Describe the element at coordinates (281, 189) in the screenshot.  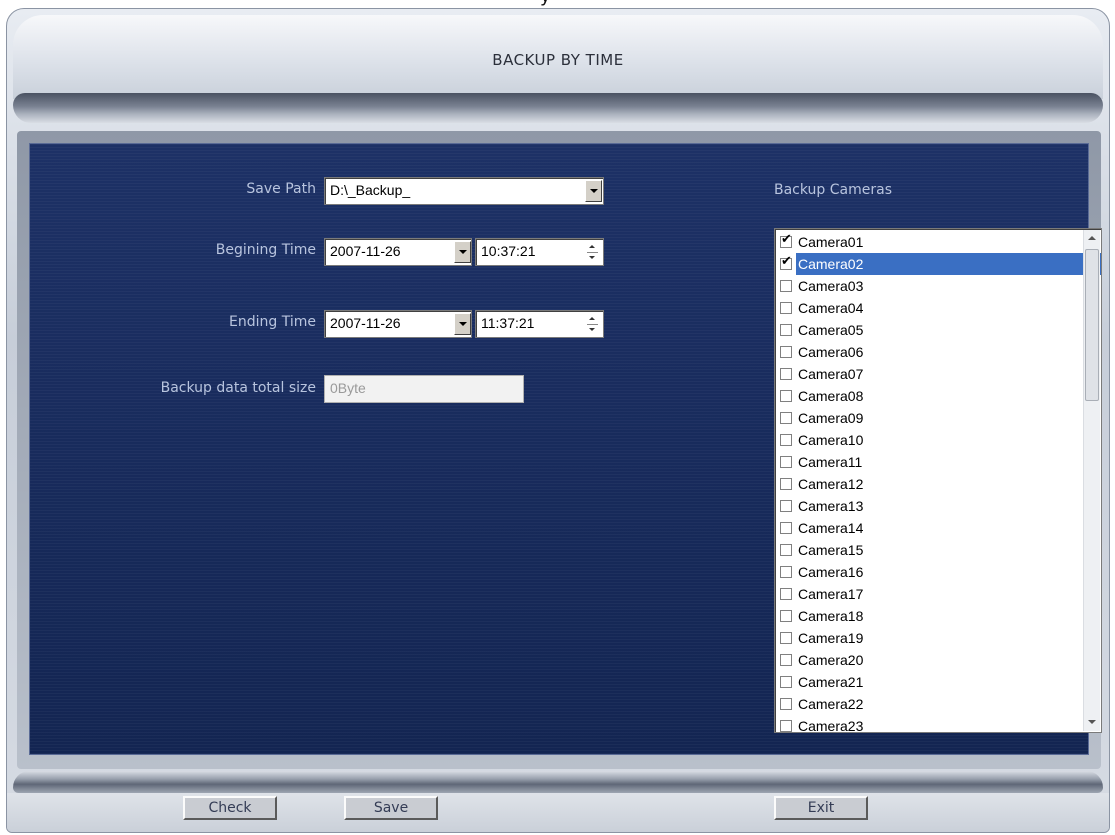
I see `save-path-label: Save Path` at that location.